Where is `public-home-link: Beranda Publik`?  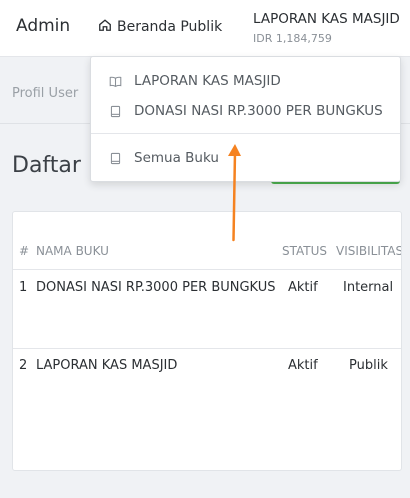
public-home-link: Beranda Publik is located at coordinates (160, 27).